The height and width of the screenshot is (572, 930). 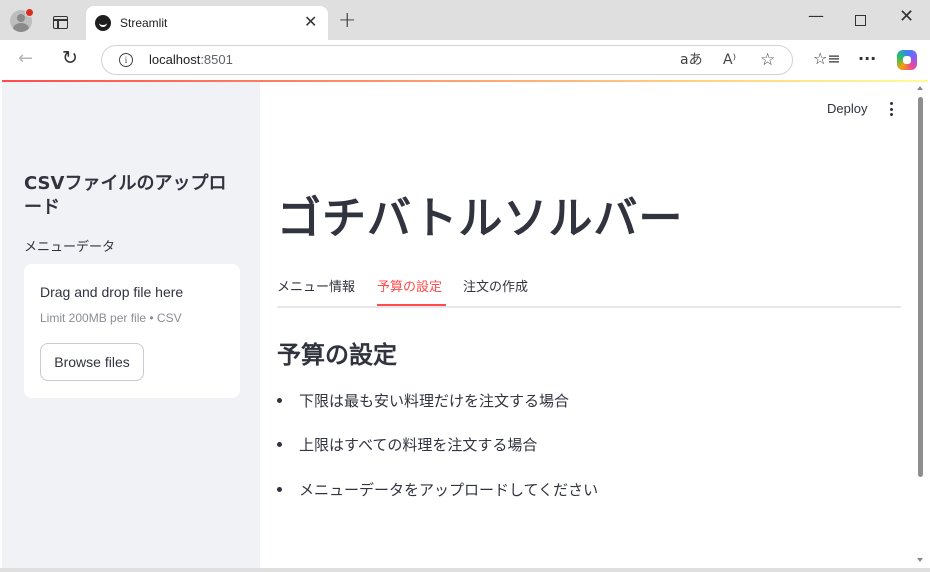 What do you see at coordinates (434, 401) in the screenshot?
I see `list-item-text: 下限は最も安い料理だけを注文する場合` at bounding box center [434, 401].